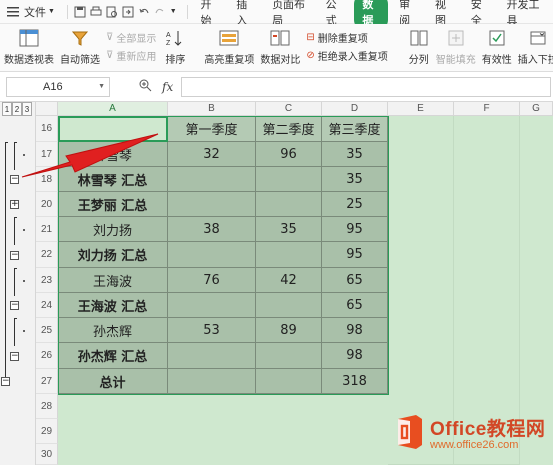 This screenshot has width=553, height=465. What do you see at coordinates (90, 155) in the screenshot?
I see `red-arrow-annotation` at bounding box center [90, 155].